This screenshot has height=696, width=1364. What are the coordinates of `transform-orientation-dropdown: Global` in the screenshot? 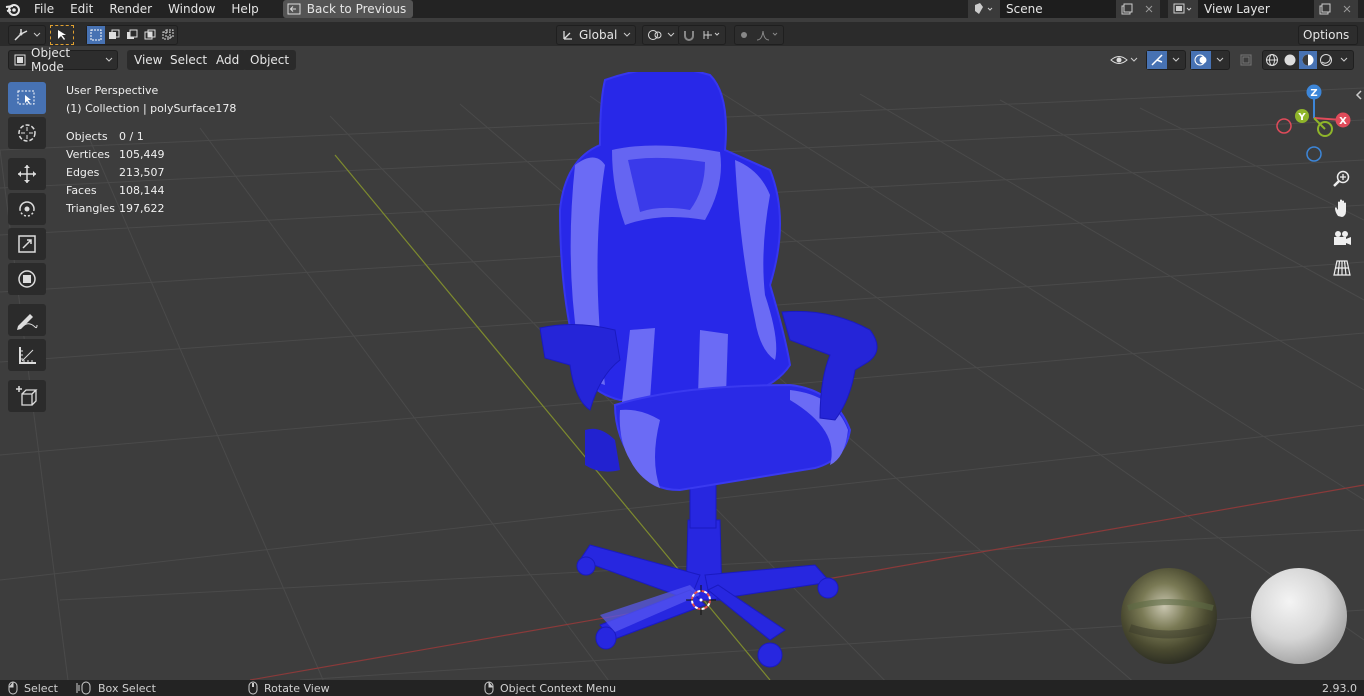 It's located at (596, 35).